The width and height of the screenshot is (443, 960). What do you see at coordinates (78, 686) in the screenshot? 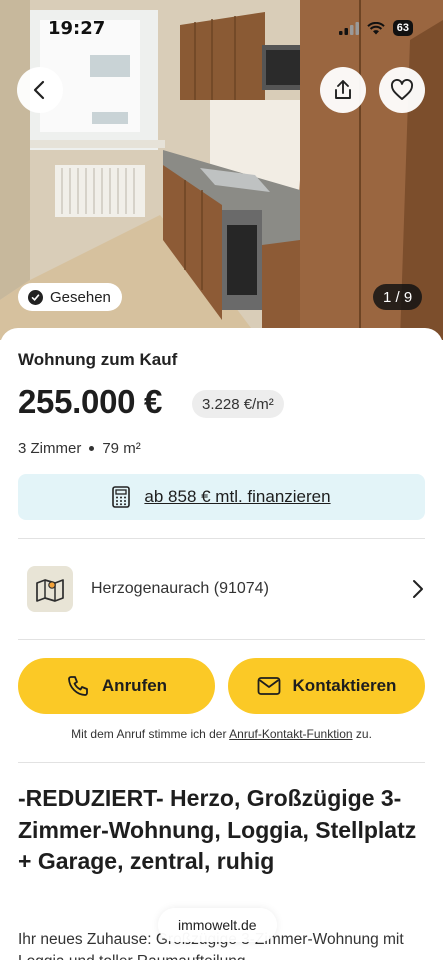
I see `phone-icon` at bounding box center [78, 686].